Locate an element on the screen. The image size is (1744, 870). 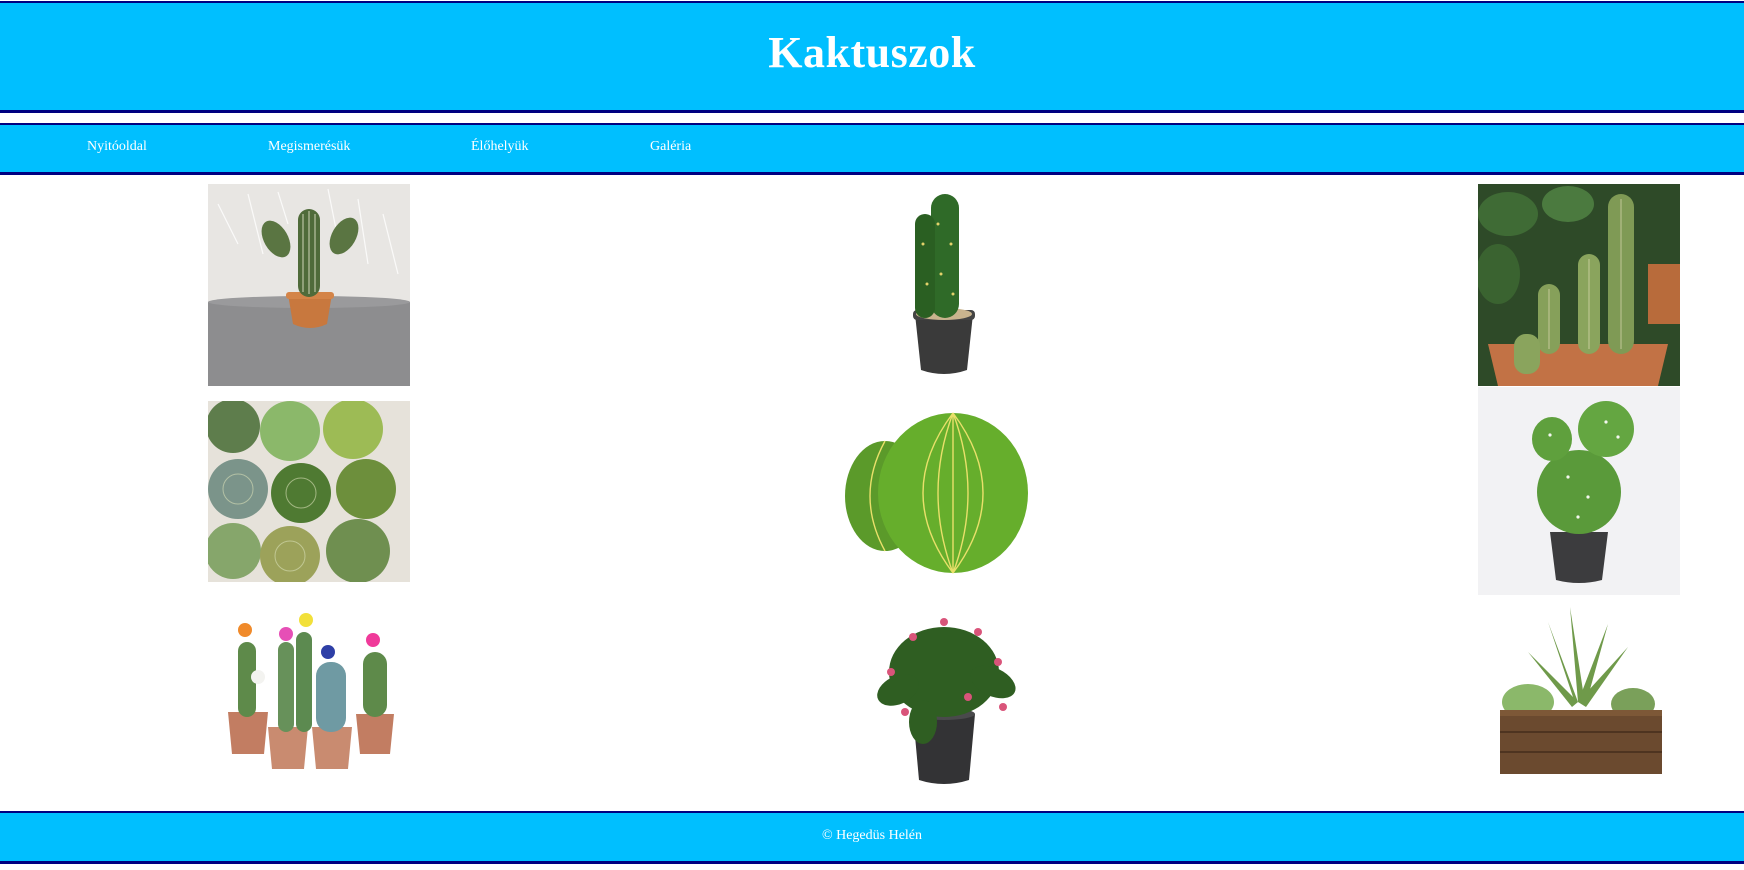
succulents-top-view-picture is located at coordinates (309, 491).